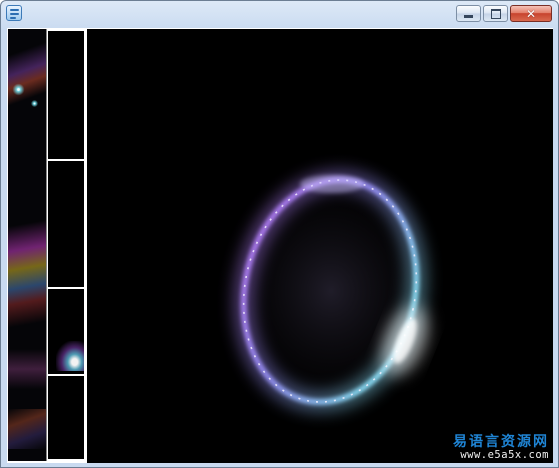 The height and width of the screenshot is (468, 559). I want to click on maximize-icon, so click(495, 13).